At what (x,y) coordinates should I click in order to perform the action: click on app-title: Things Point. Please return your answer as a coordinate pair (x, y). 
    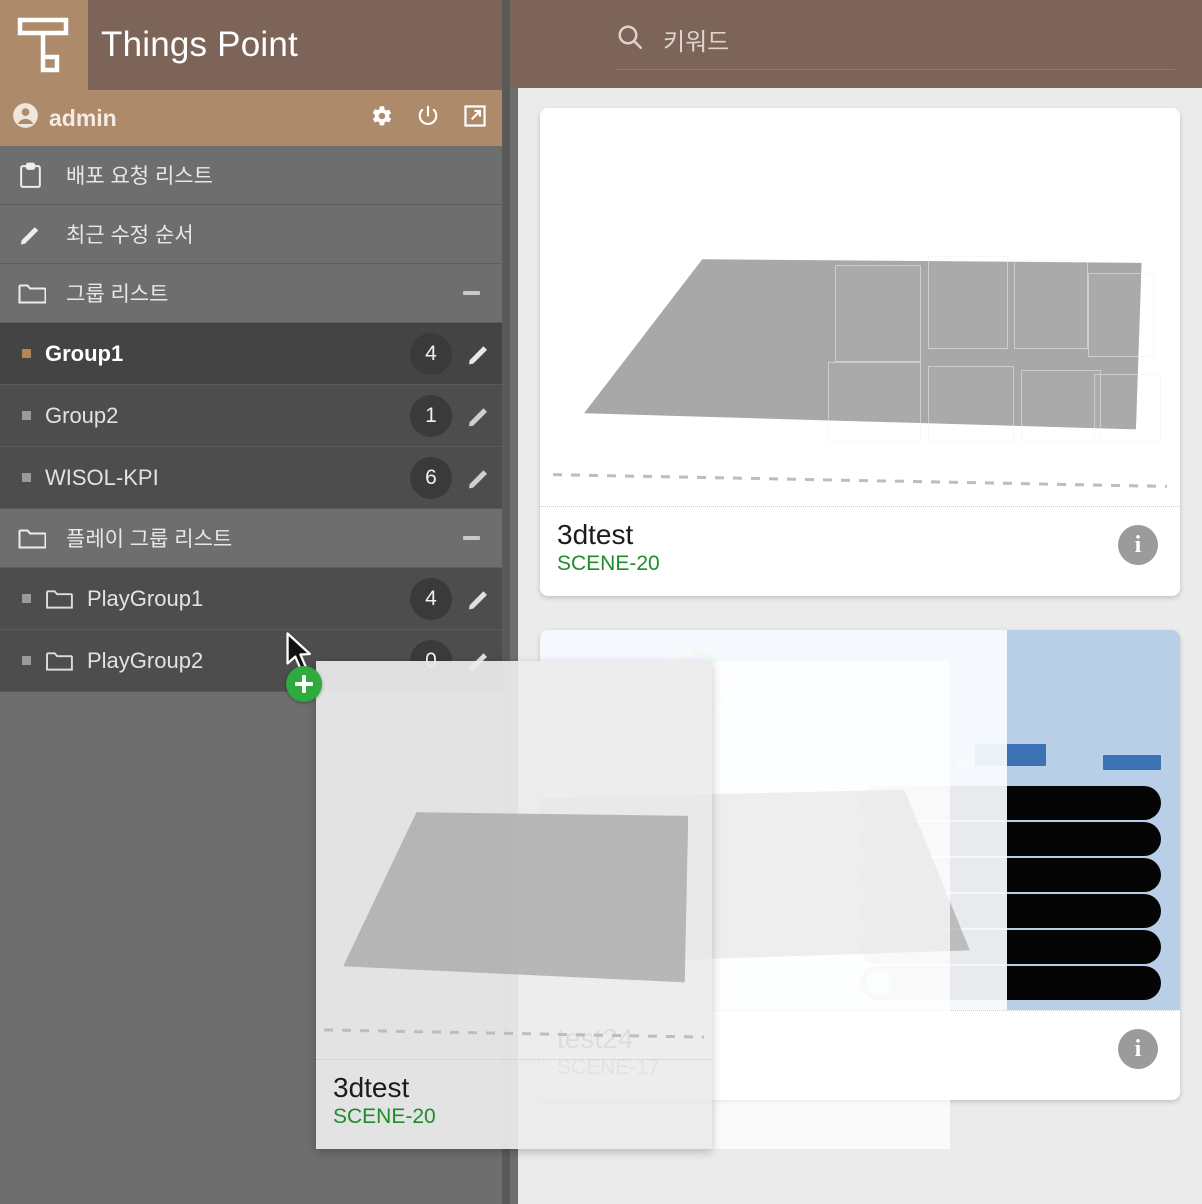
    Looking at the image, I should click on (199, 44).